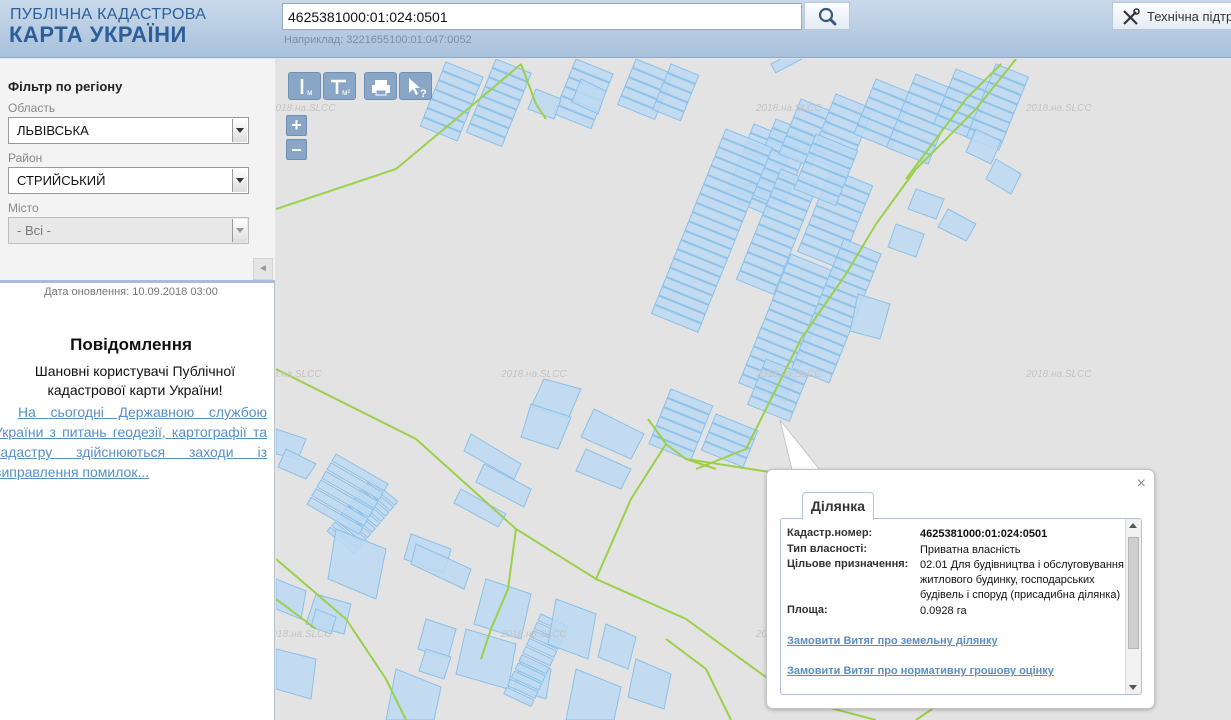 The image size is (1231, 720). I want to click on row-value: Приватна власність, so click(970, 550).